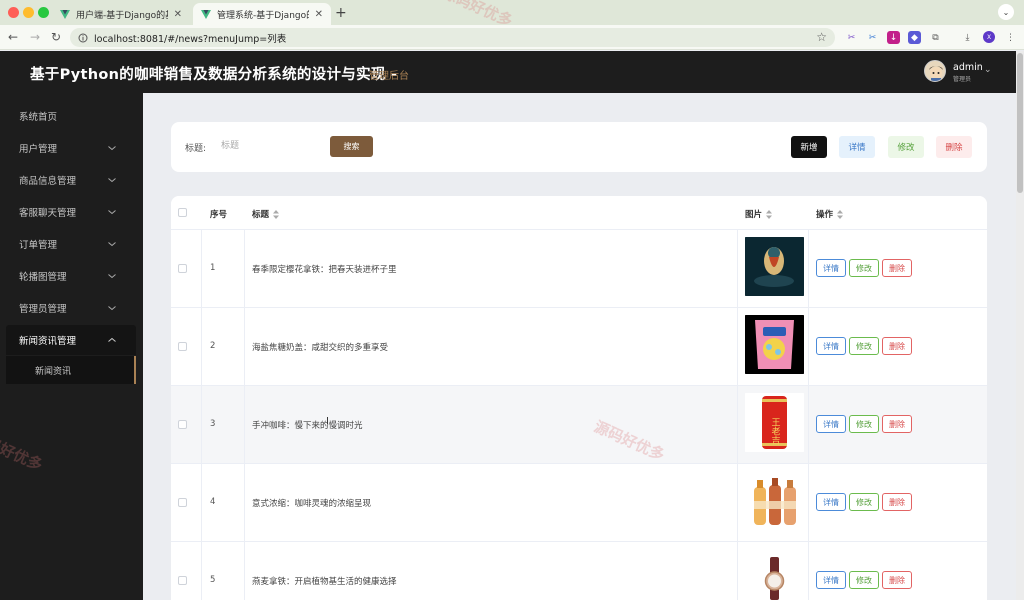 The width and height of the screenshot is (1024, 600). What do you see at coordinates (71, 148) in the screenshot?
I see `sidebar-item-users: 用户管理` at bounding box center [71, 148].